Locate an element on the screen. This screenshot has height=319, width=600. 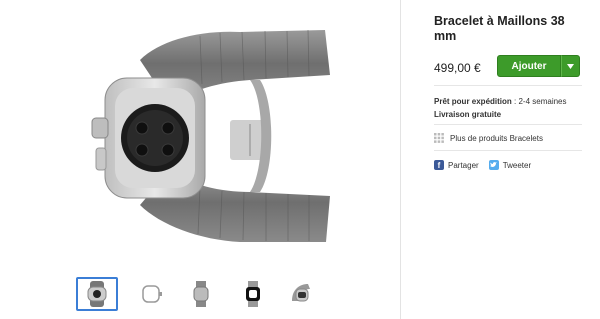
twitter-share-link: Tweeter is located at coordinates (510, 165).